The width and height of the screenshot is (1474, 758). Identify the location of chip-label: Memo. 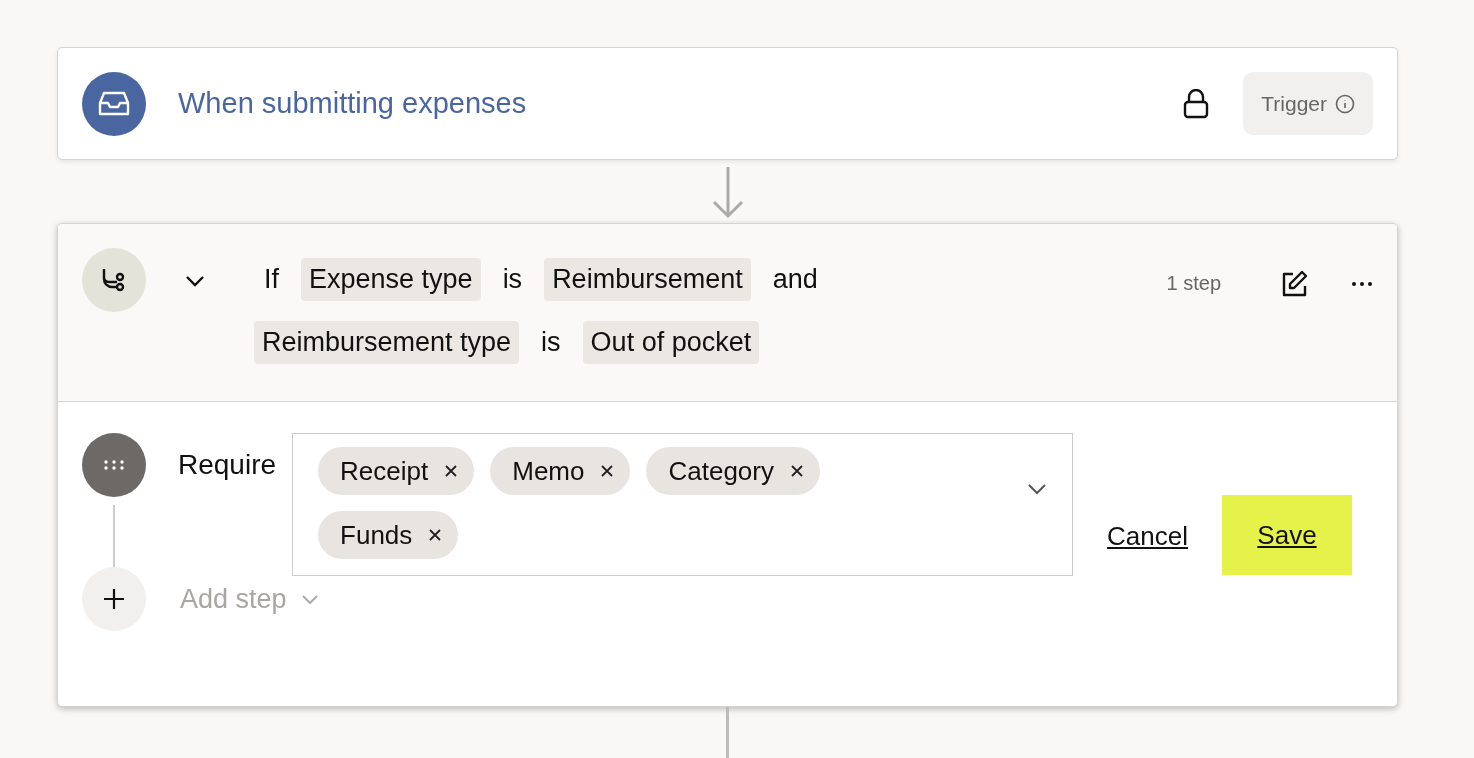
(548, 471).